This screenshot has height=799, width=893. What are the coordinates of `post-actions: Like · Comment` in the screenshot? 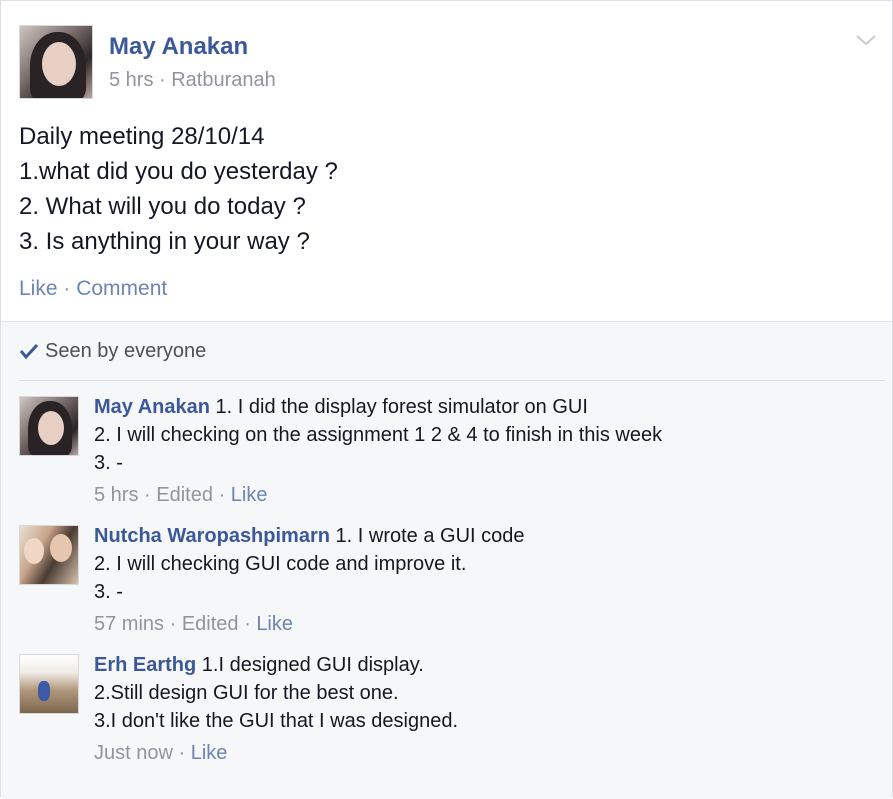 It's located at (93, 289).